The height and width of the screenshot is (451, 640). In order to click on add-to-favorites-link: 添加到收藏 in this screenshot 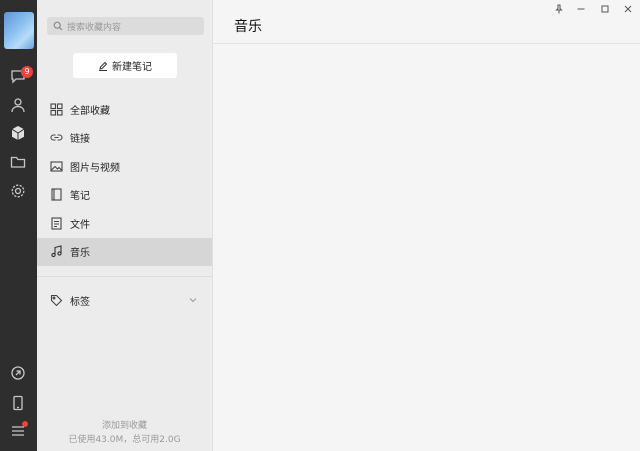, I will do `click(124, 424)`.